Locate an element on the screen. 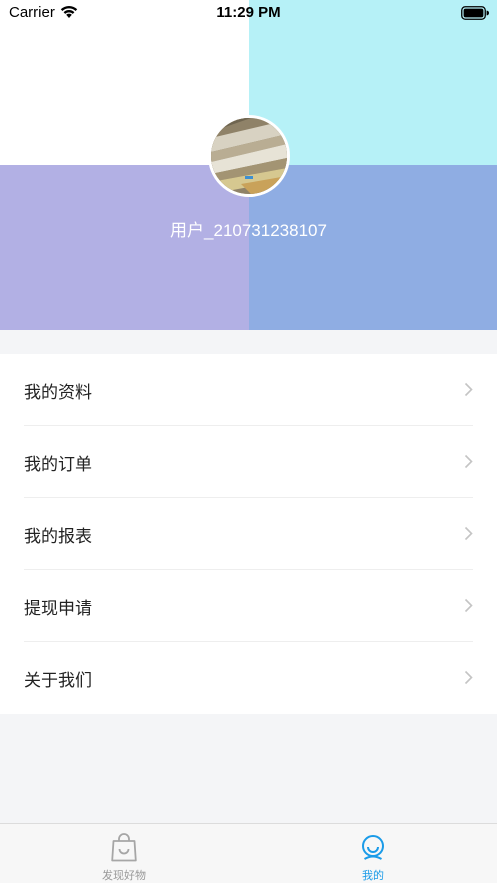 This screenshot has height=883, width=497. menu-item-label: 我的报表 is located at coordinates (58, 537).